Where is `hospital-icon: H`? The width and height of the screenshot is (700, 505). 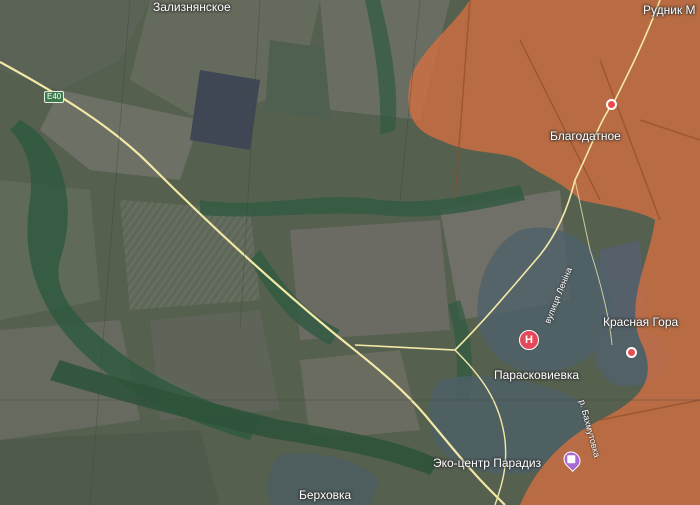 hospital-icon: H is located at coordinates (529, 340).